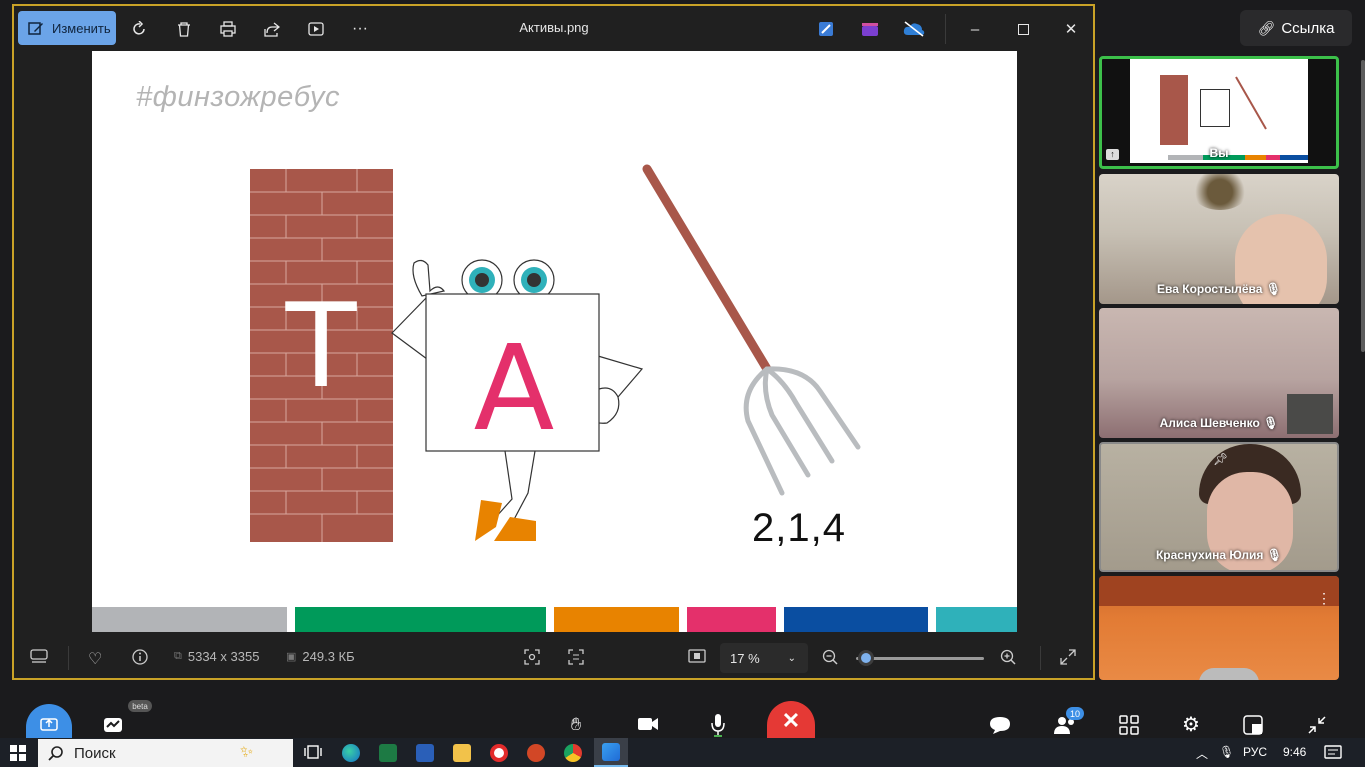  What do you see at coordinates (1202, 753) in the screenshot?
I see `show-hidden-icons-button: ︿` at bounding box center [1202, 753].